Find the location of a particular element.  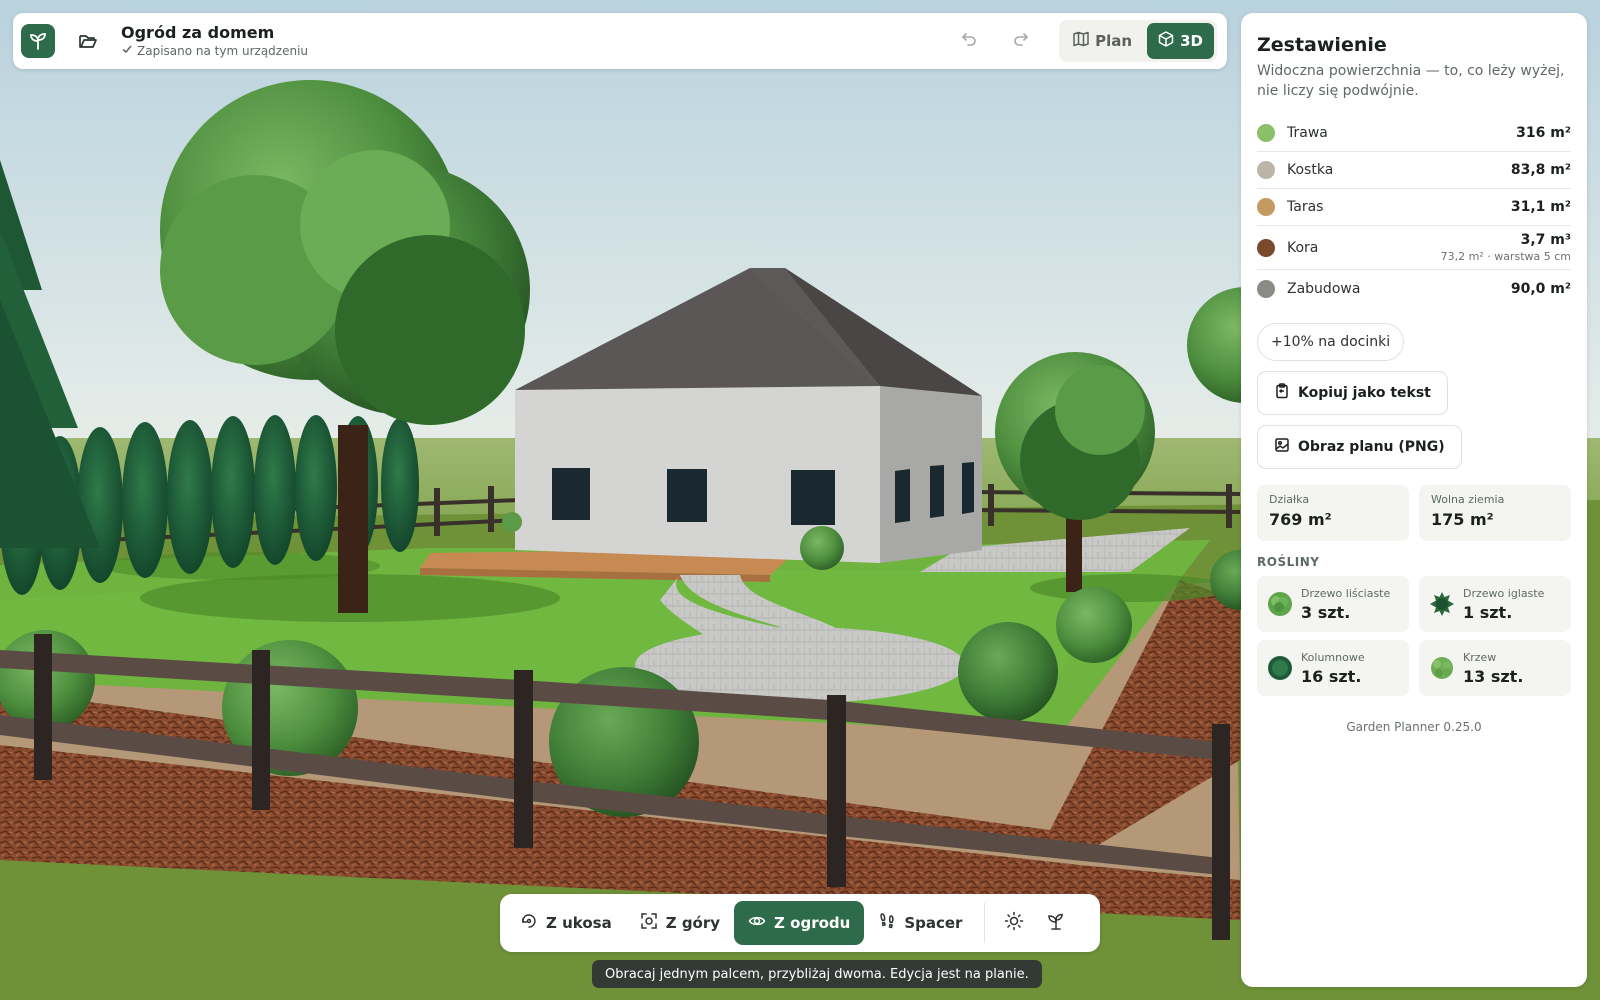

plants-toggle-button is located at coordinates (1056, 923).